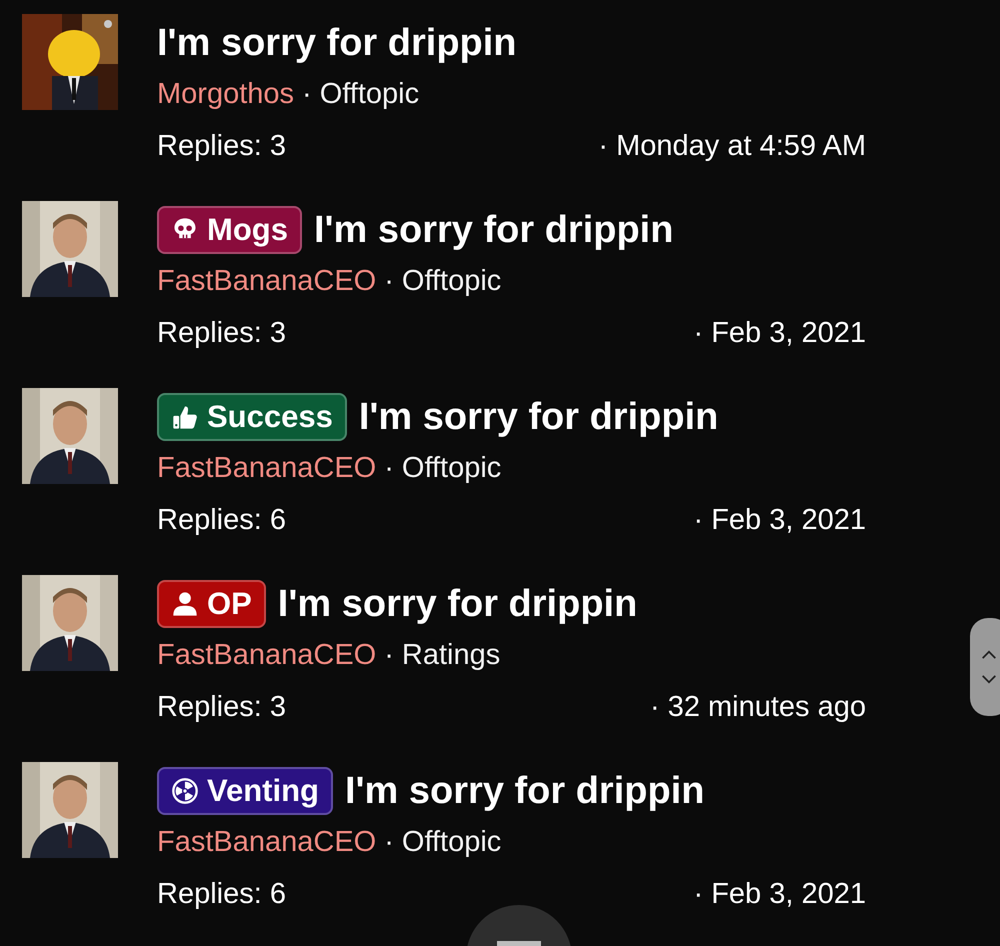 Image resolution: width=1000 pixels, height=946 pixels. I want to click on post-date: · 32 minutes ago, so click(758, 707).